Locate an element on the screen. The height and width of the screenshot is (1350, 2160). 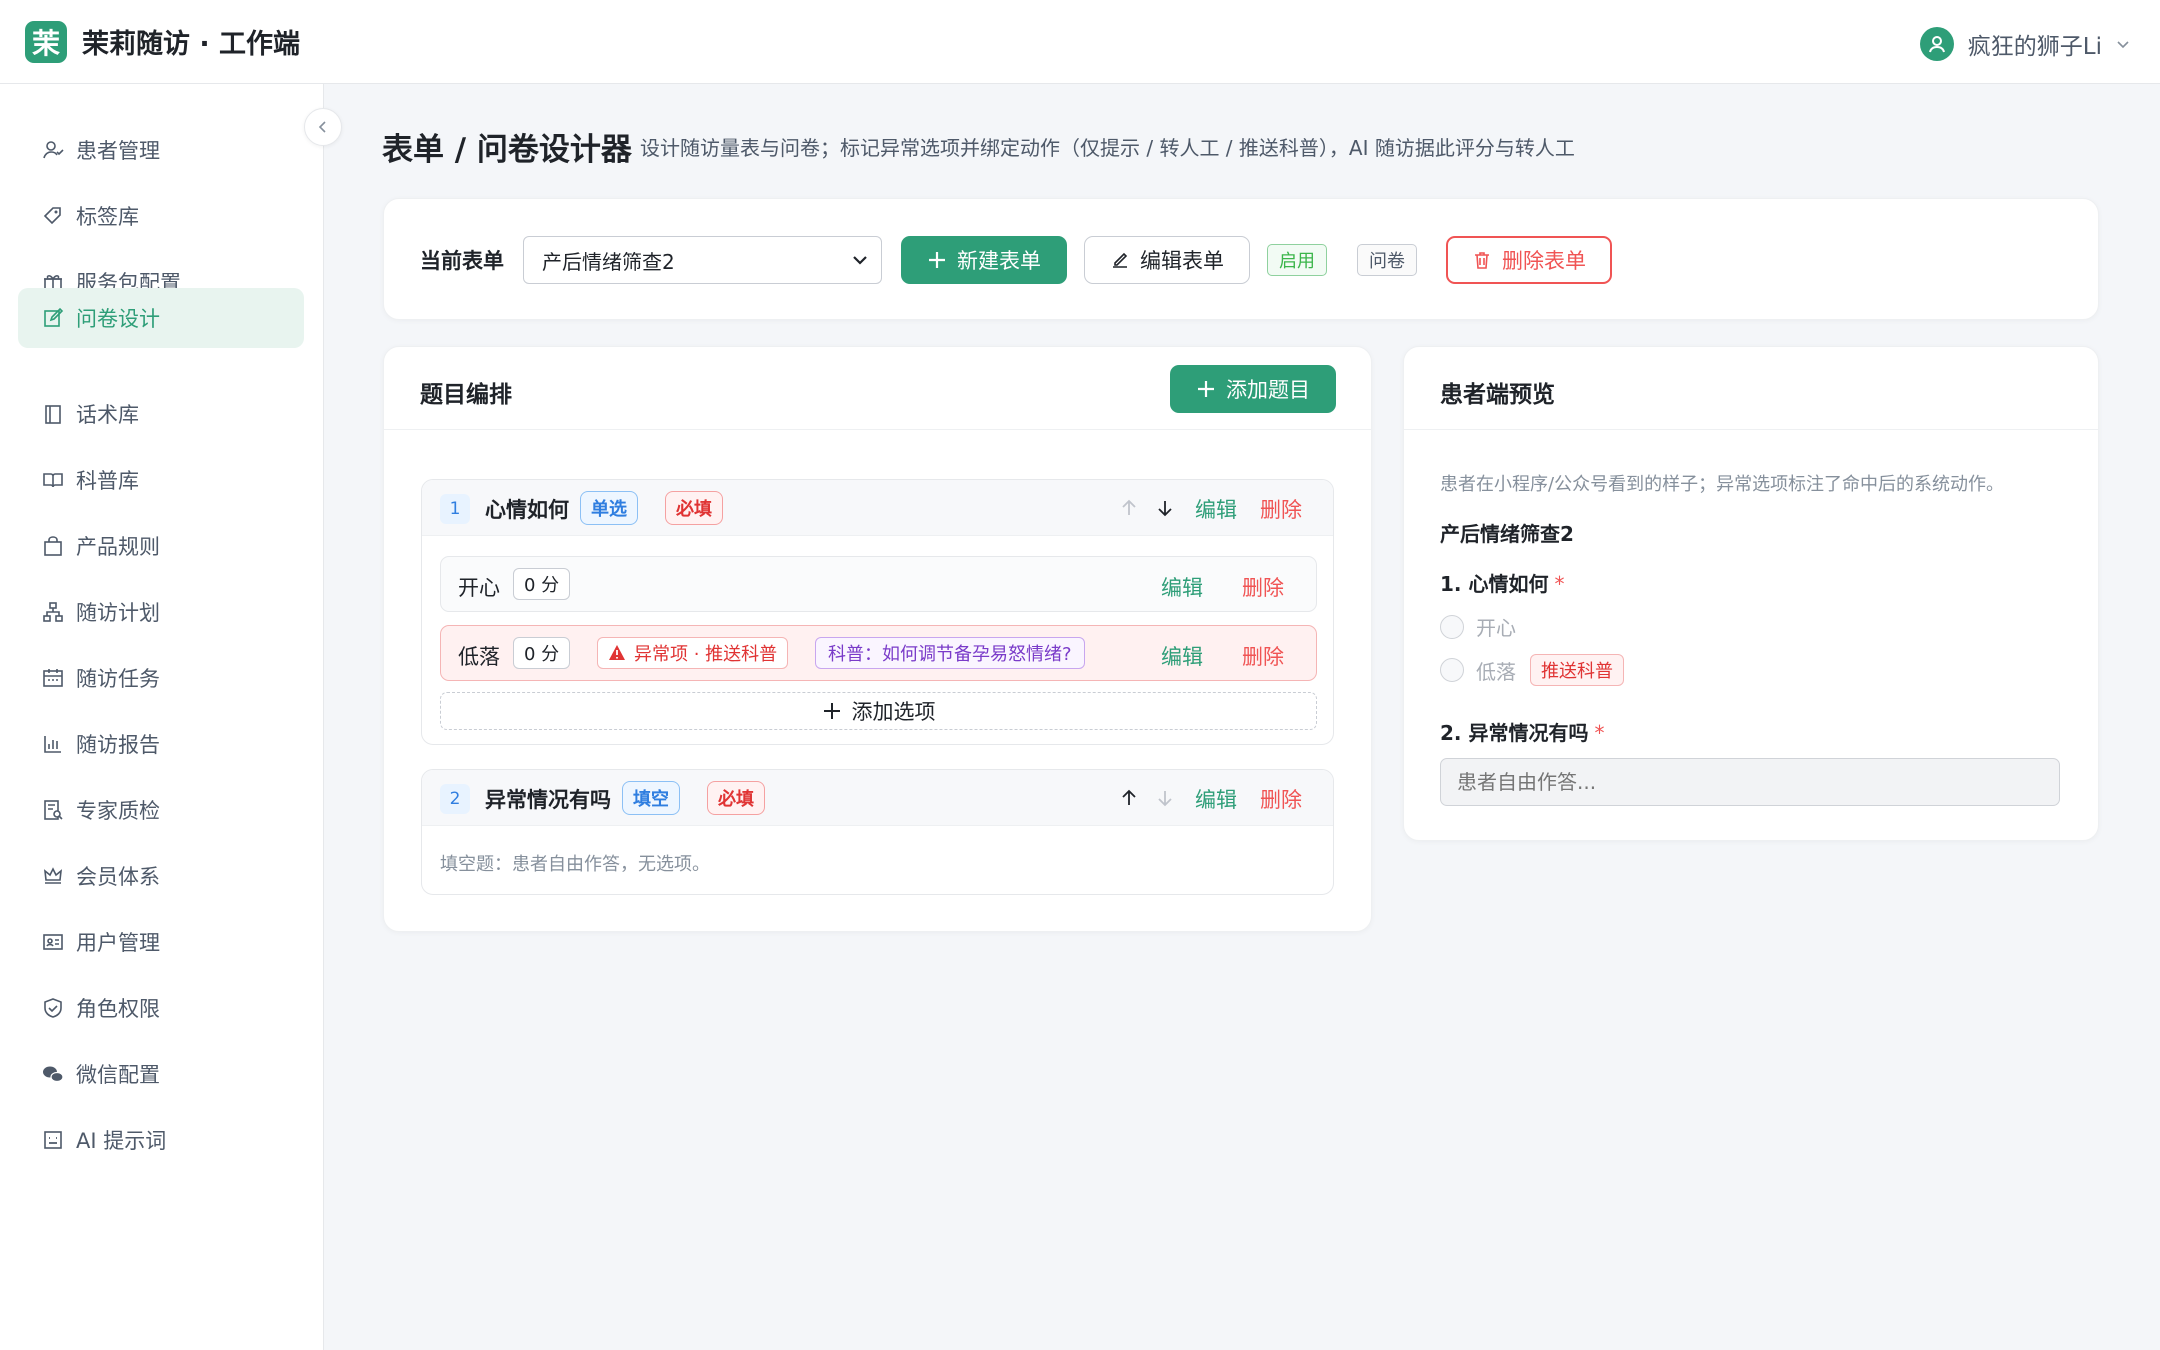
sidebar-item-tags: 标签库 is located at coordinates (161, 216).